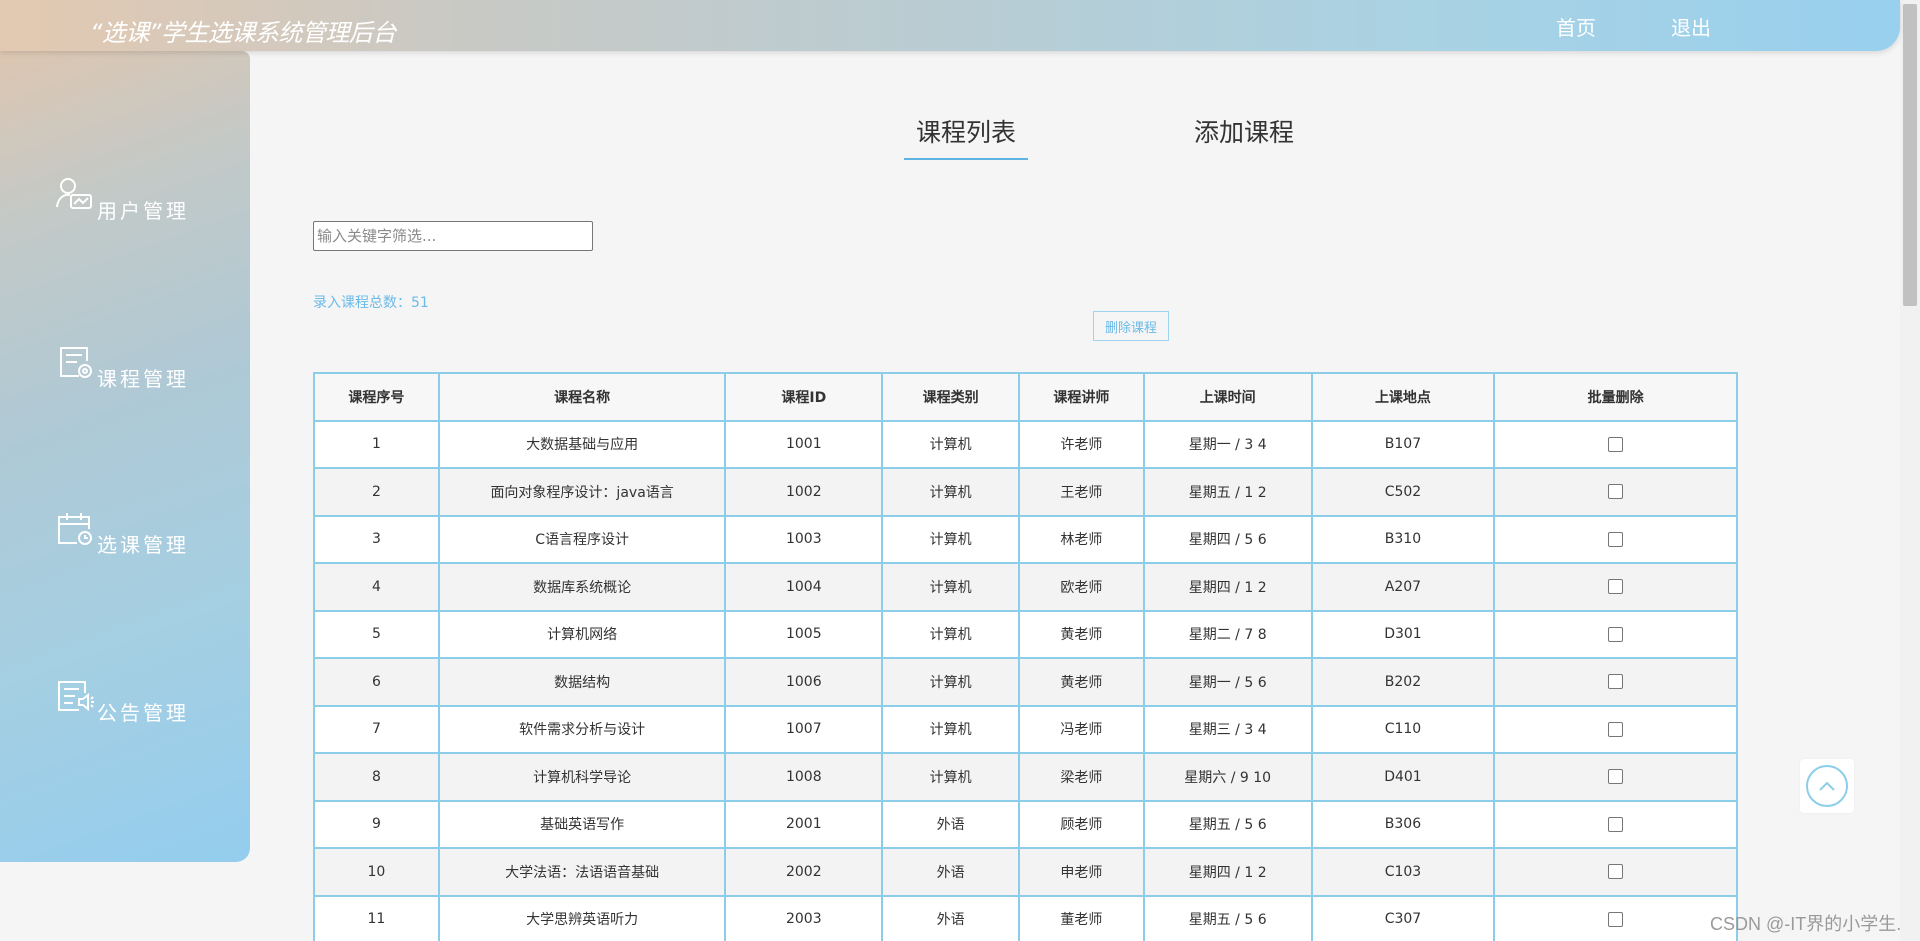  Describe the element at coordinates (804, 872) in the screenshot. I see `cell-course-id: 2002` at that location.